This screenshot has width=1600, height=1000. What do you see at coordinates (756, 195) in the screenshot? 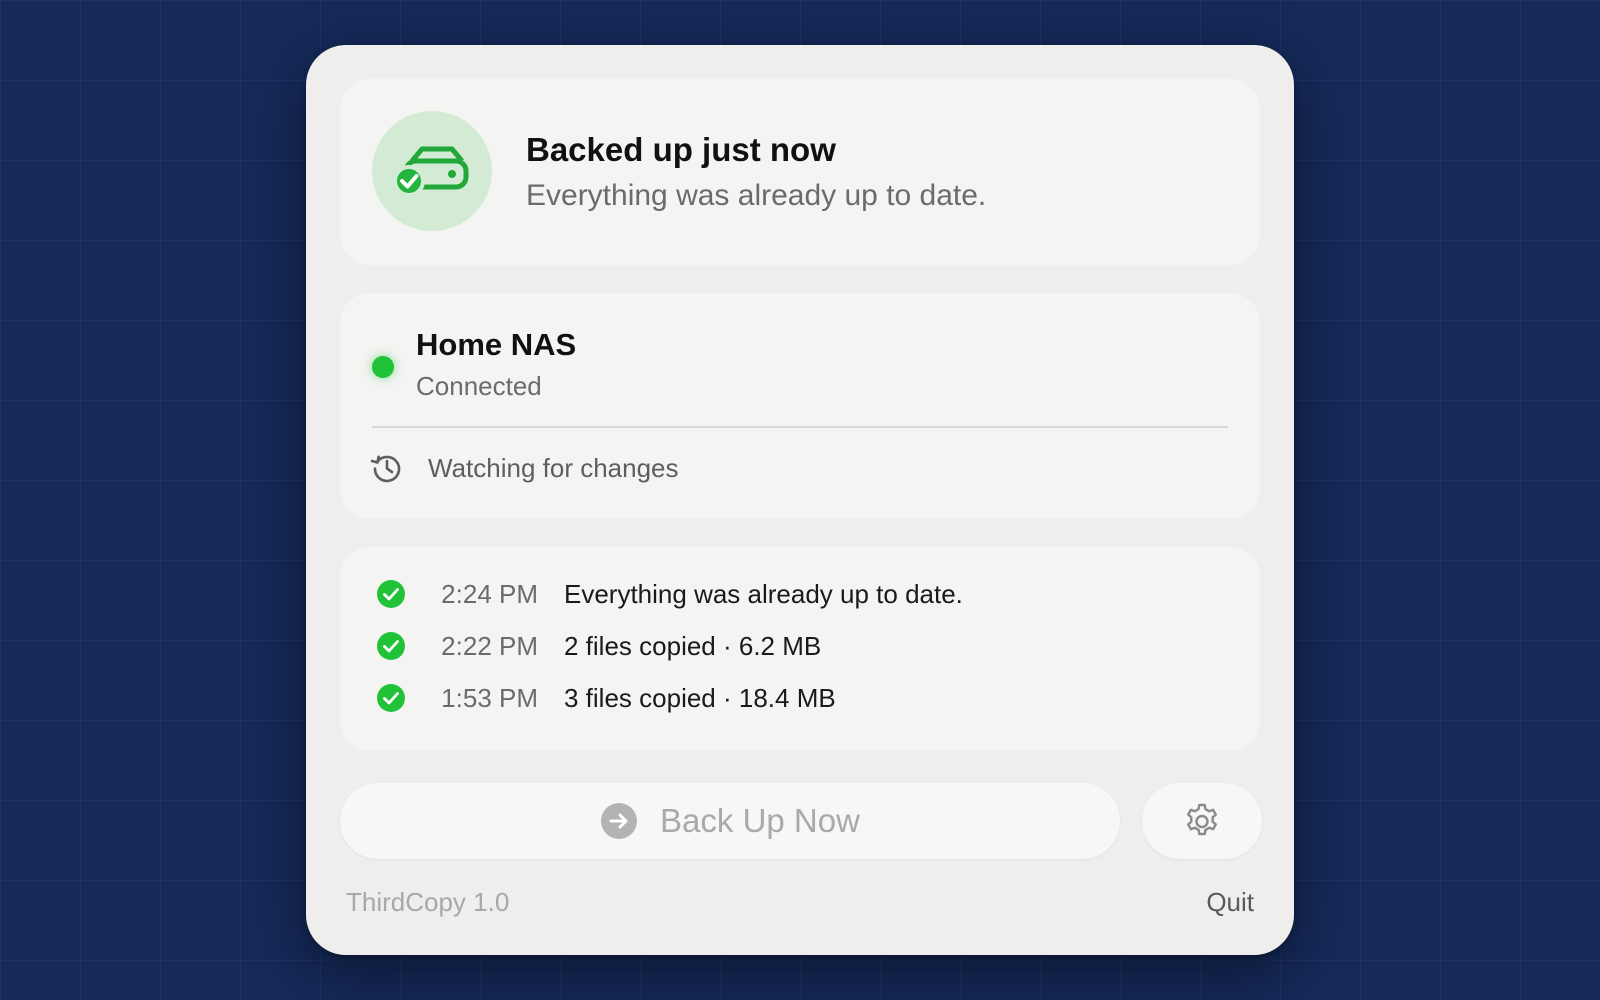
I see `status-subtitle: Everything was already up to date.` at bounding box center [756, 195].